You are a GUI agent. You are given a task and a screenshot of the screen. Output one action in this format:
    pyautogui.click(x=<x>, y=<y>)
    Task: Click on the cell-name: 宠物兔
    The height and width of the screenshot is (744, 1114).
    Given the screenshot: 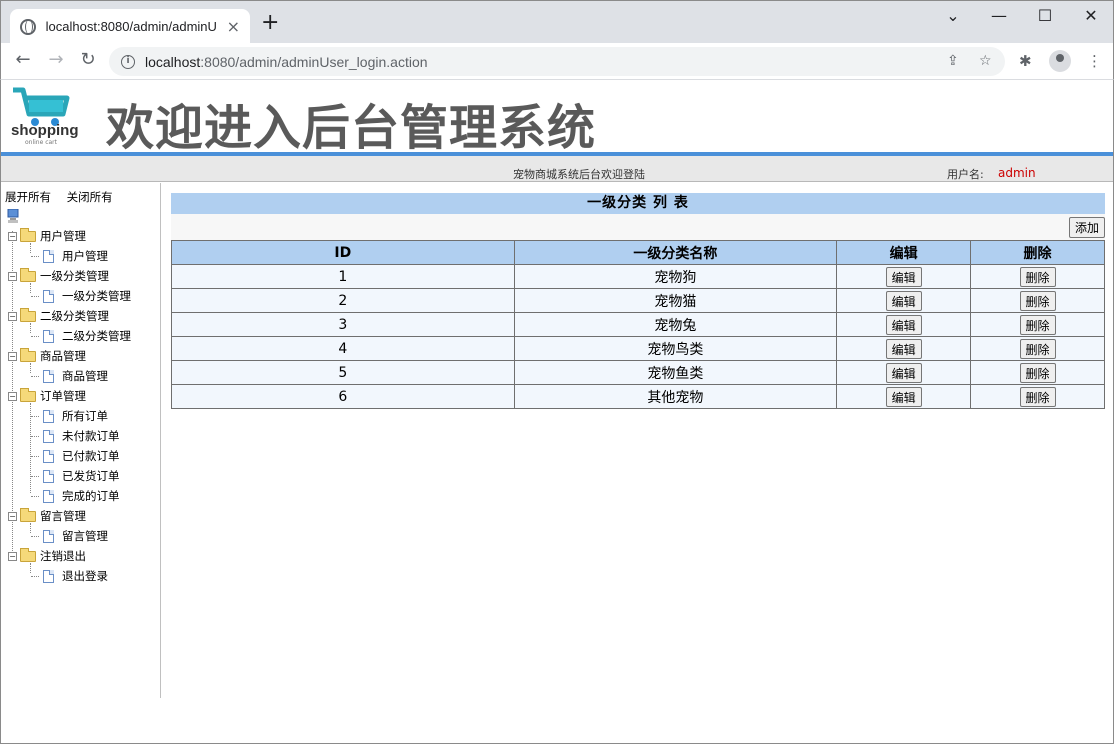 What is the action you would take?
    pyautogui.click(x=675, y=324)
    